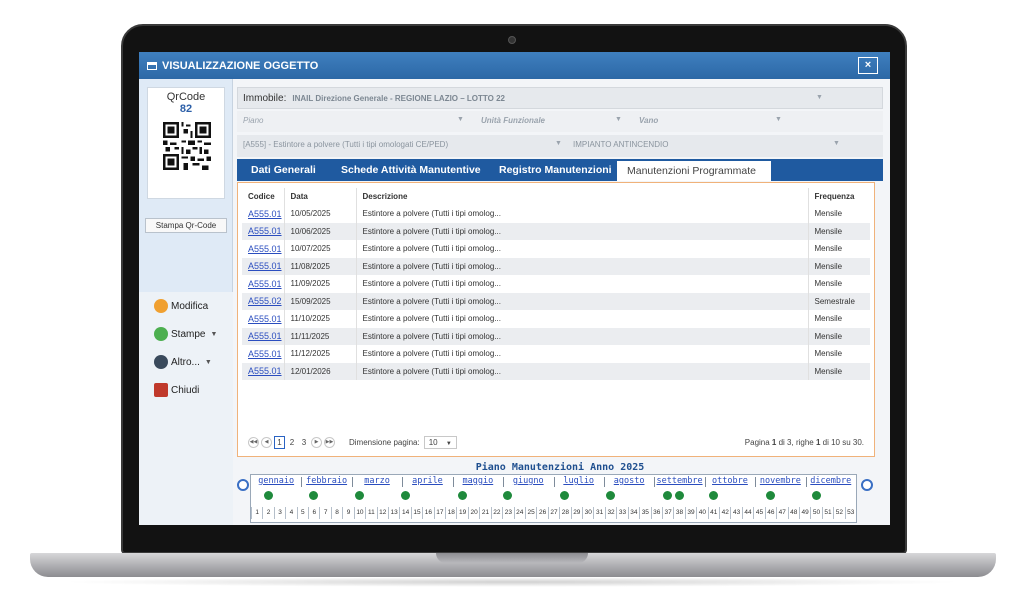  Describe the element at coordinates (347, 513) in the screenshot. I see `week-cell: 9` at that location.